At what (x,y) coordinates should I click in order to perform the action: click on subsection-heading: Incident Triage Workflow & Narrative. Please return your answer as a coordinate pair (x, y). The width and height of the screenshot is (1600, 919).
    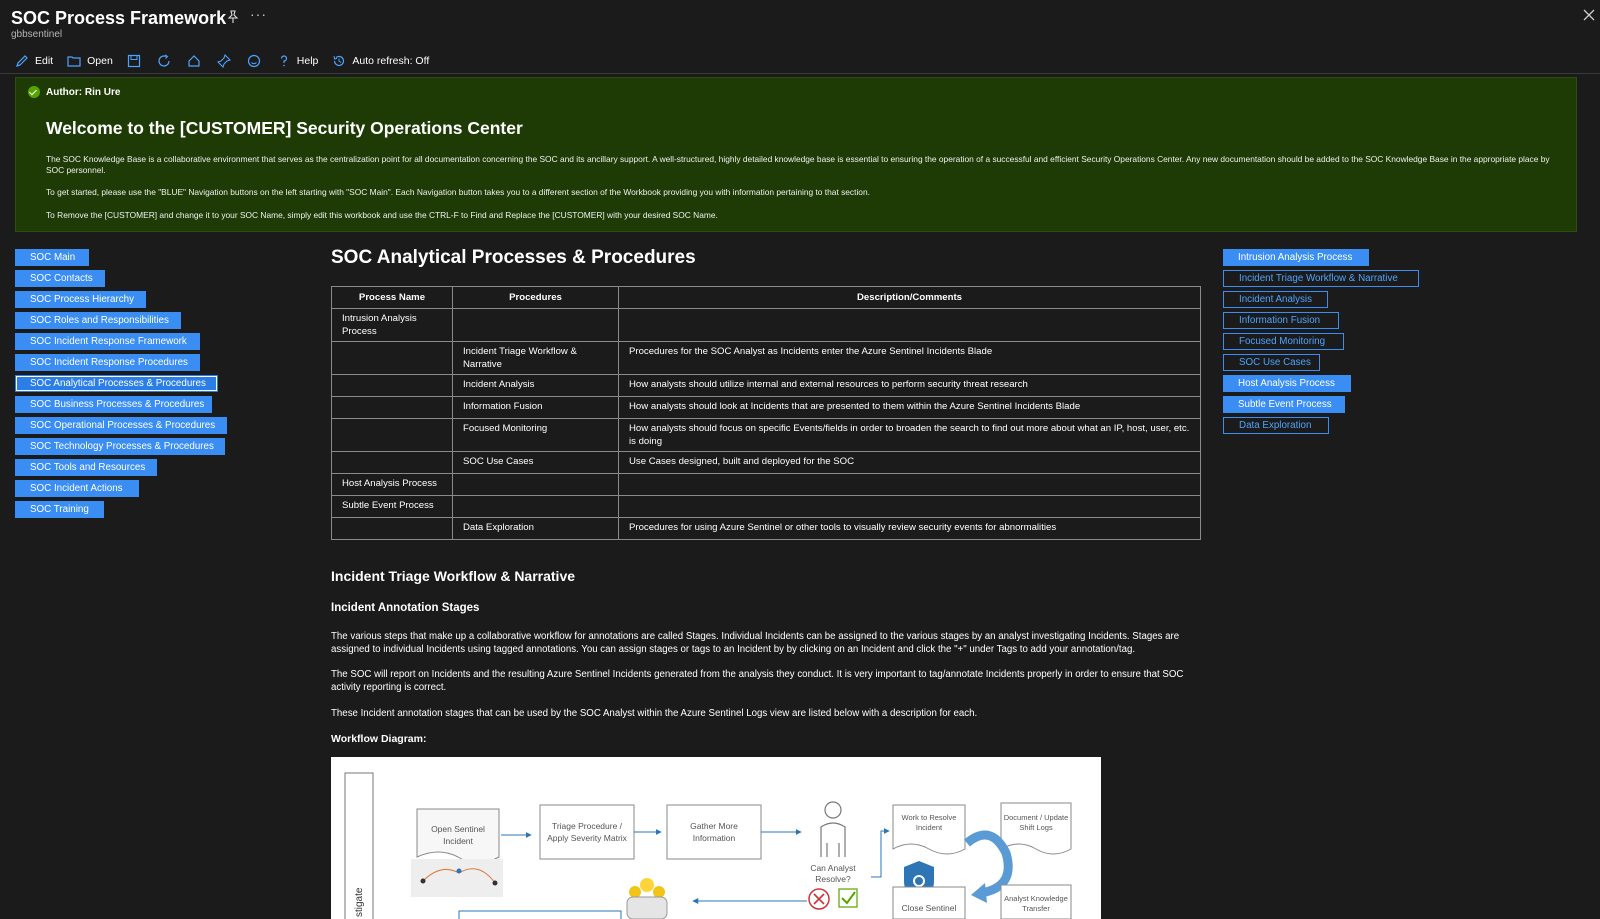
    Looking at the image, I should click on (453, 576).